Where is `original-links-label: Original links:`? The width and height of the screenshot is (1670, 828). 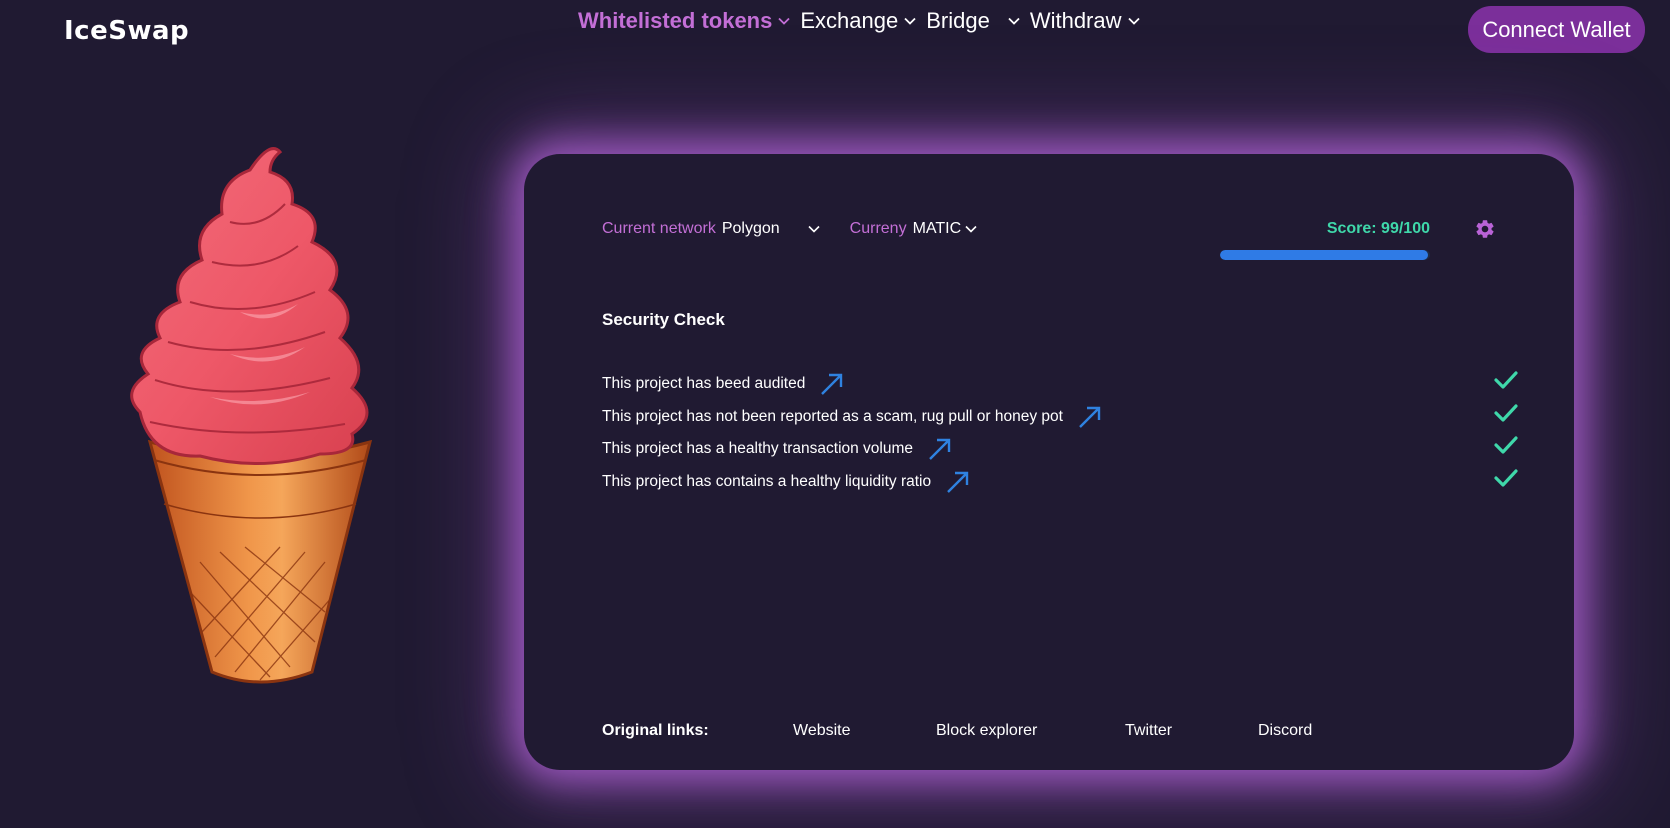 original-links-label: Original links: is located at coordinates (655, 730).